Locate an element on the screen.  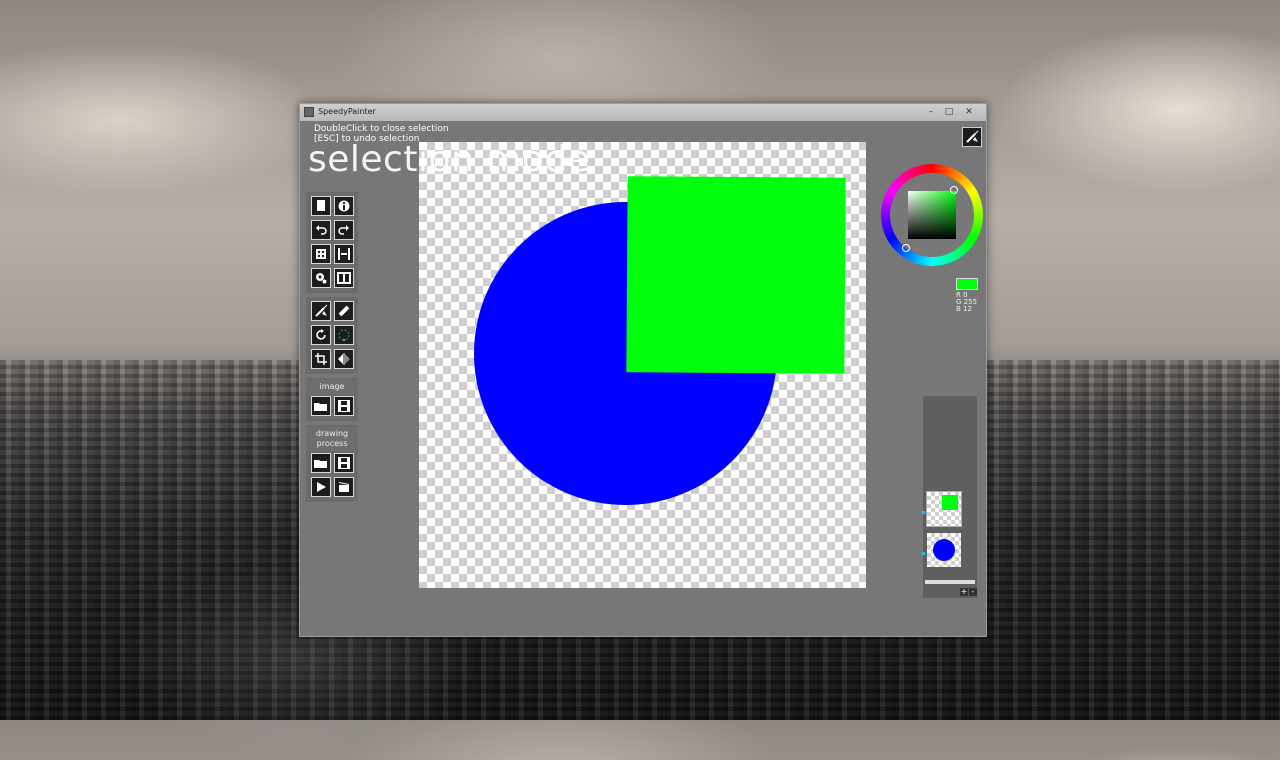
color-wheel is located at coordinates (932, 215).